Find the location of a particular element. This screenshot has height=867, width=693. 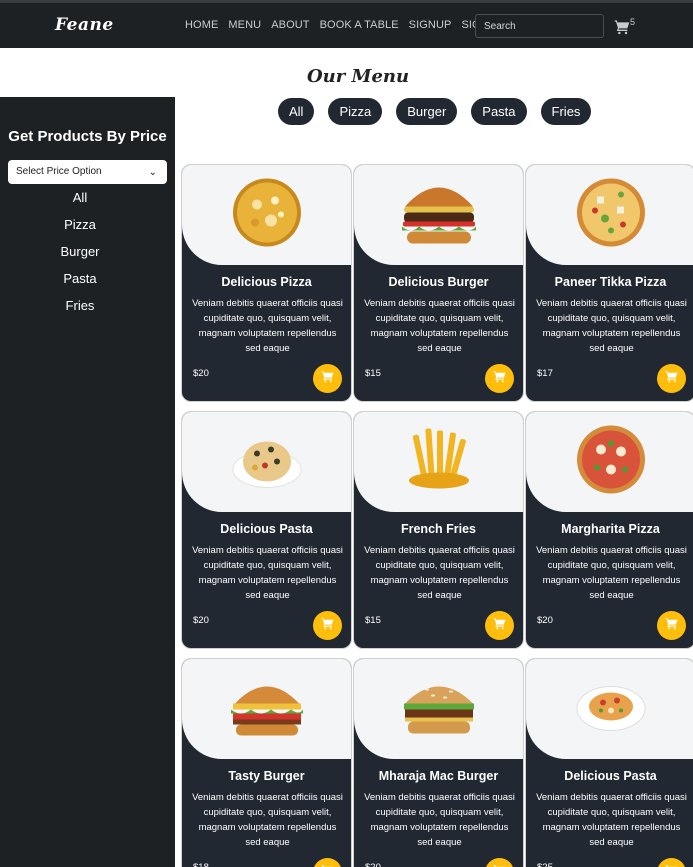

filter-pizza: Pizza is located at coordinates (355, 111).